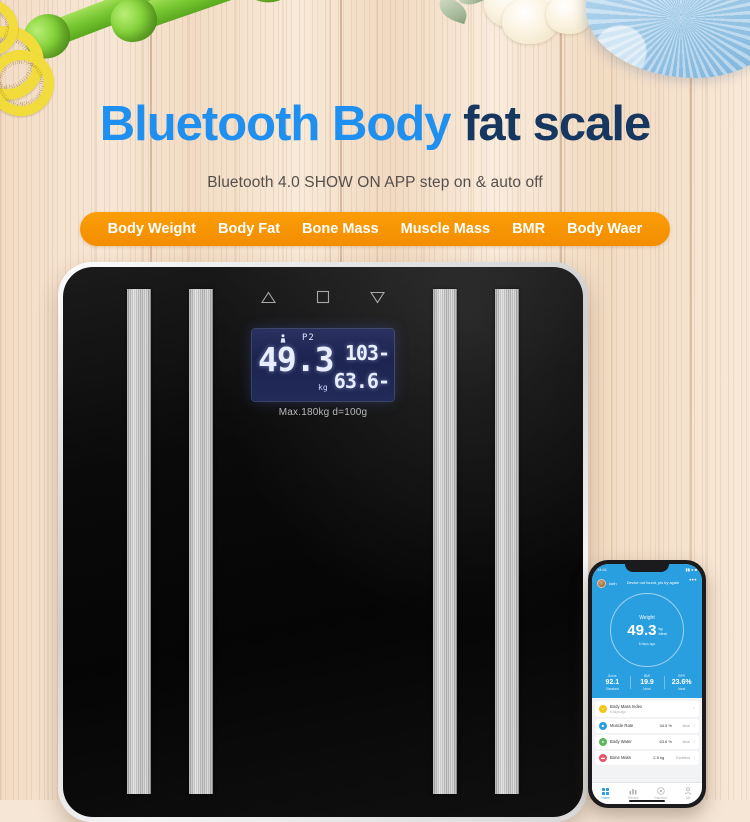 The height and width of the screenshot is (822, 750). I want to click on list-item: ○ Body Mass Index 6 days ago ^, so click(647, 709).